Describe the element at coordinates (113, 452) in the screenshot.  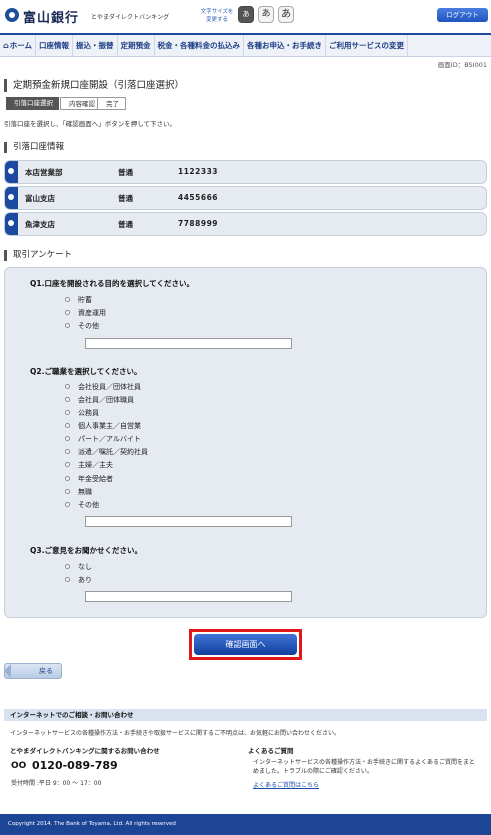
I see `option-label: 派遣／嘱託／契約社員` at that location.